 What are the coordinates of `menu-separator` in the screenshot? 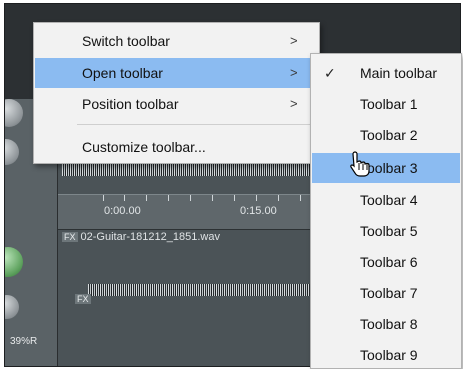 It's located at (194, 124).